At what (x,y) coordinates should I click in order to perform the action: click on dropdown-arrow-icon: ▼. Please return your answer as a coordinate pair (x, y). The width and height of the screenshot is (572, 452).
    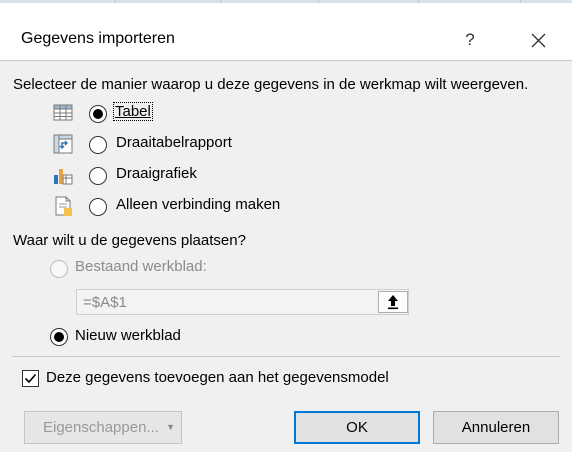
    Looking at the image, I should click on (170, 427).